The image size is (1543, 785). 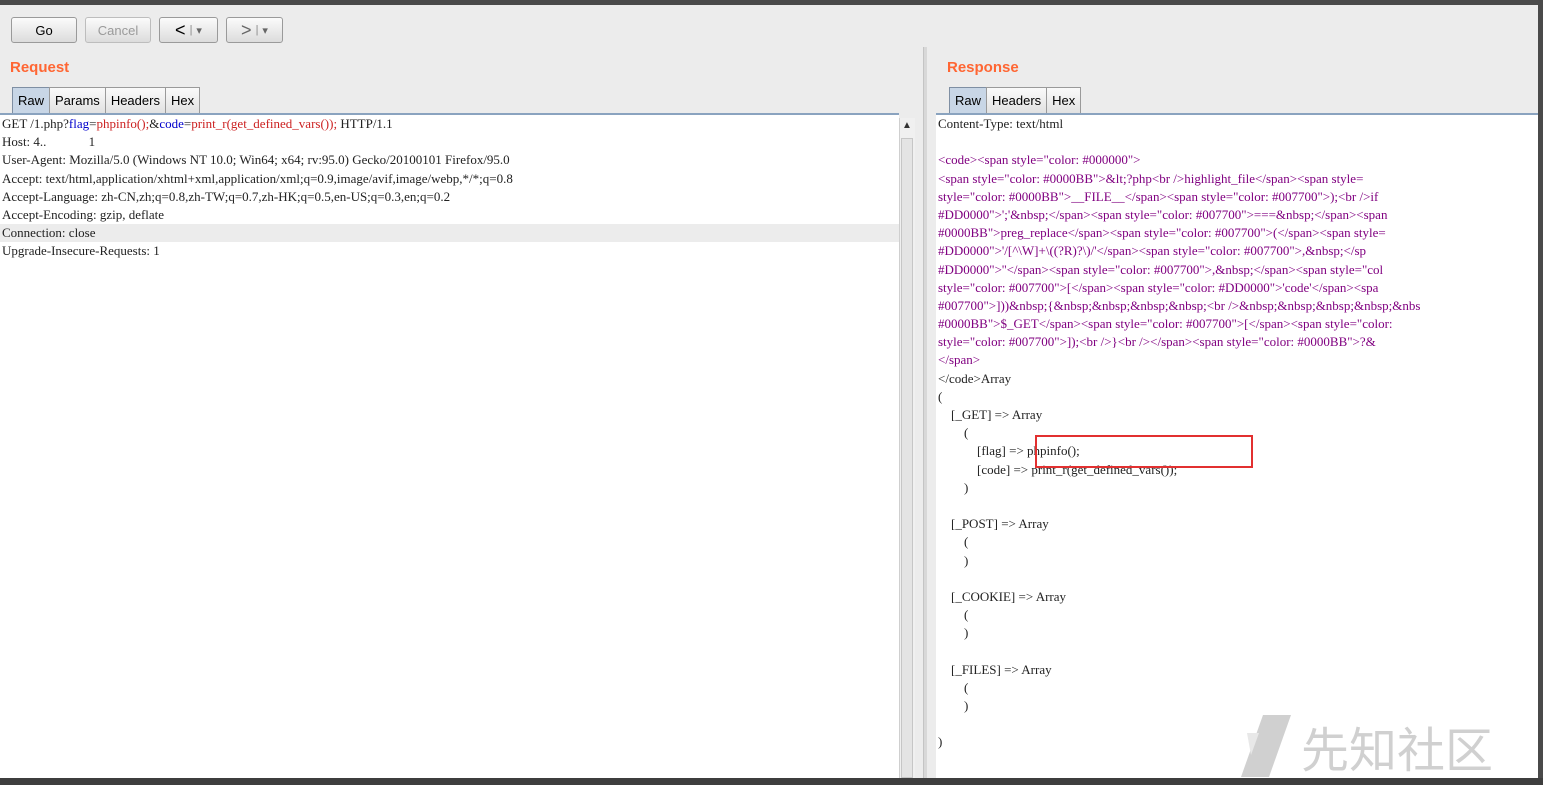 What do you see at coordinates (264, 123) in the screenshot?
I see `param-value: print_r(get_defined_vars());` at bounding box center [264, 123].